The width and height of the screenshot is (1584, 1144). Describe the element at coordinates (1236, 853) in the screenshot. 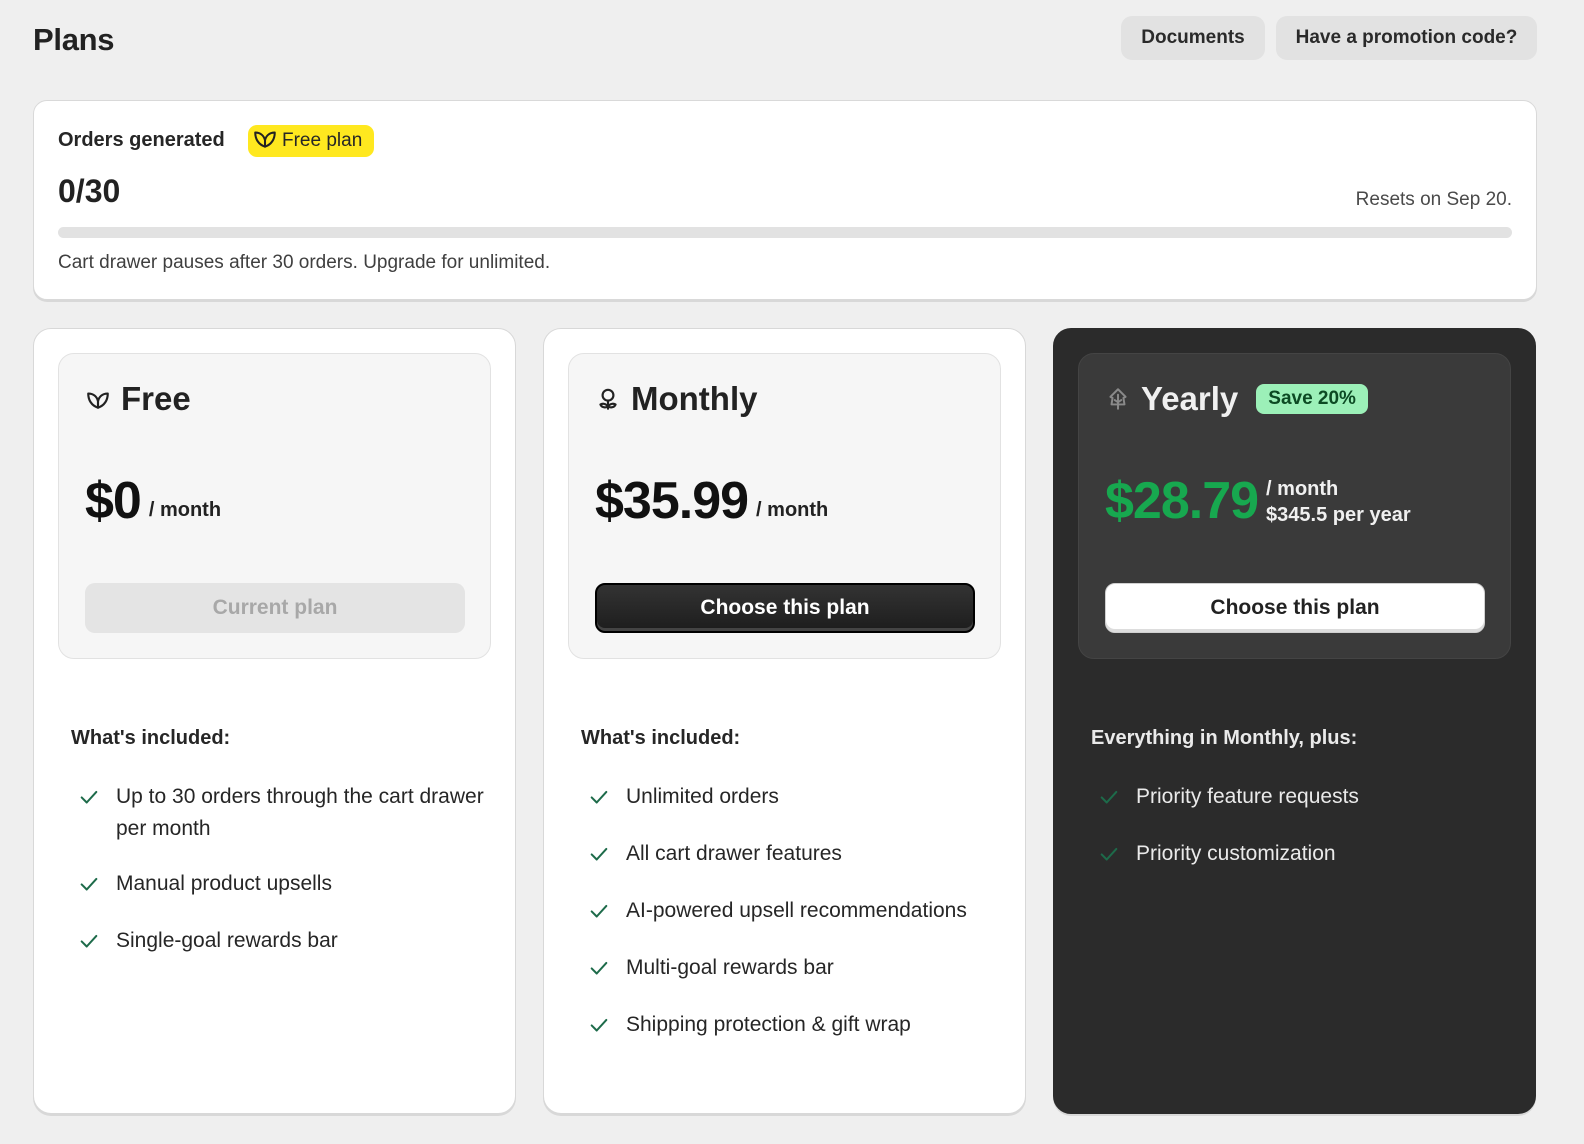

I see `feature-text: Priority customization` at that location.